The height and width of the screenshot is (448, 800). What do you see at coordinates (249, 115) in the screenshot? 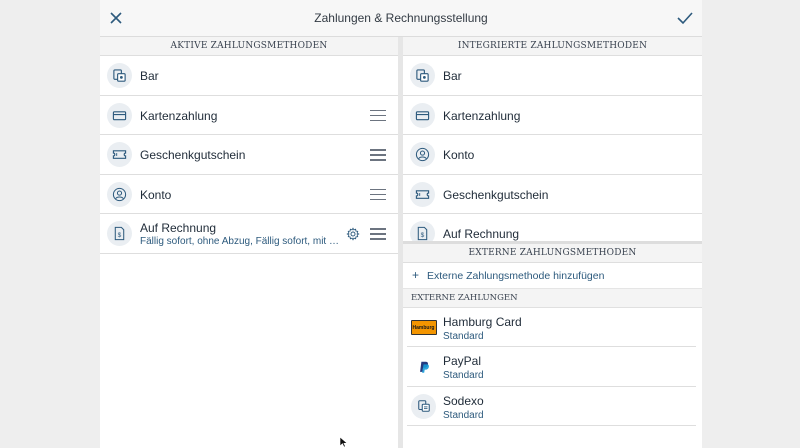
I see `active-item-kartenzahlung: Kartenzahlung` at bounding box center [249, 115].